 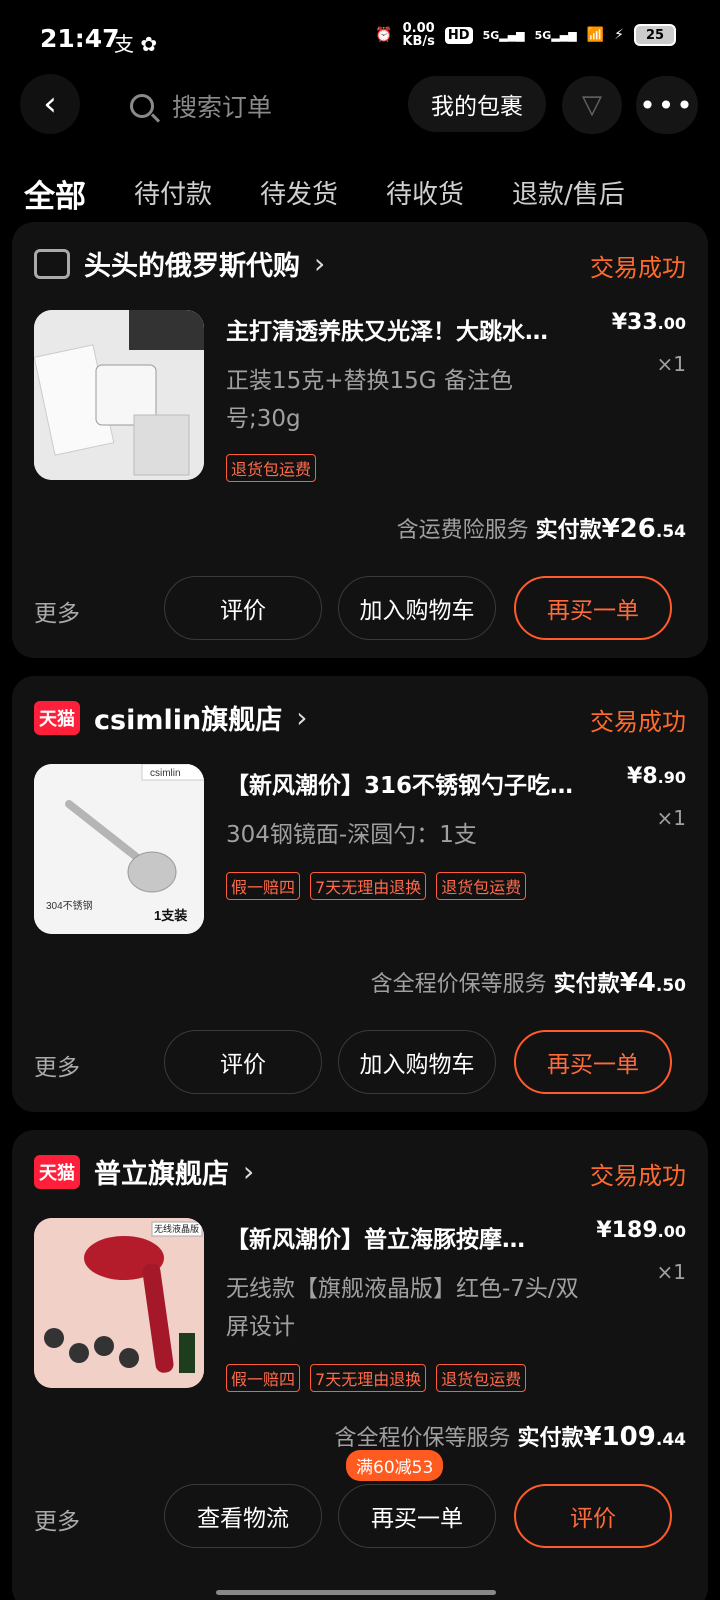 I want to click on hd-icon: HD, so click(x=458, y=35).